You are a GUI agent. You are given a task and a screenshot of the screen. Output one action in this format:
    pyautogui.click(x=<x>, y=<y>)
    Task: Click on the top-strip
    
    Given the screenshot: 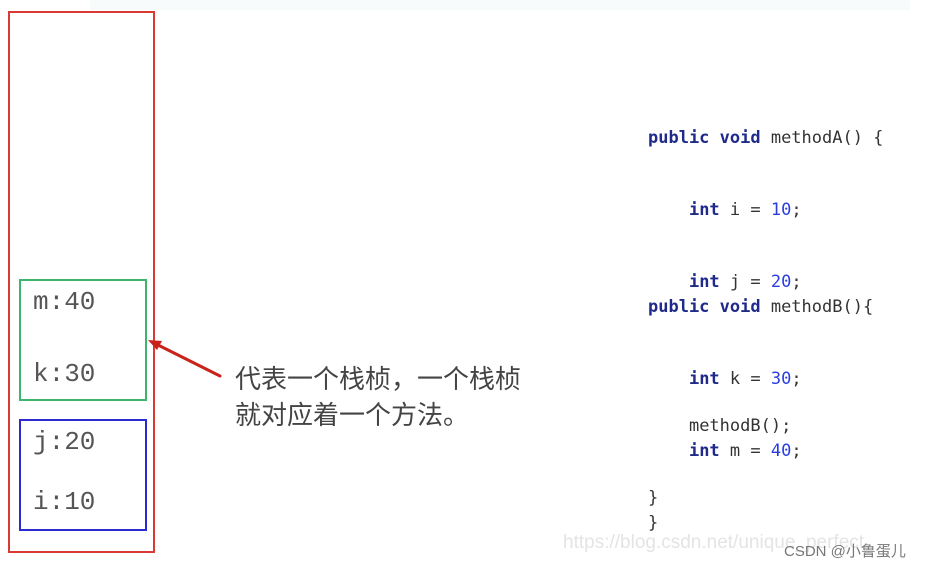 What is the action you would take?
    pyautogui.click(x=500, y=5)
    